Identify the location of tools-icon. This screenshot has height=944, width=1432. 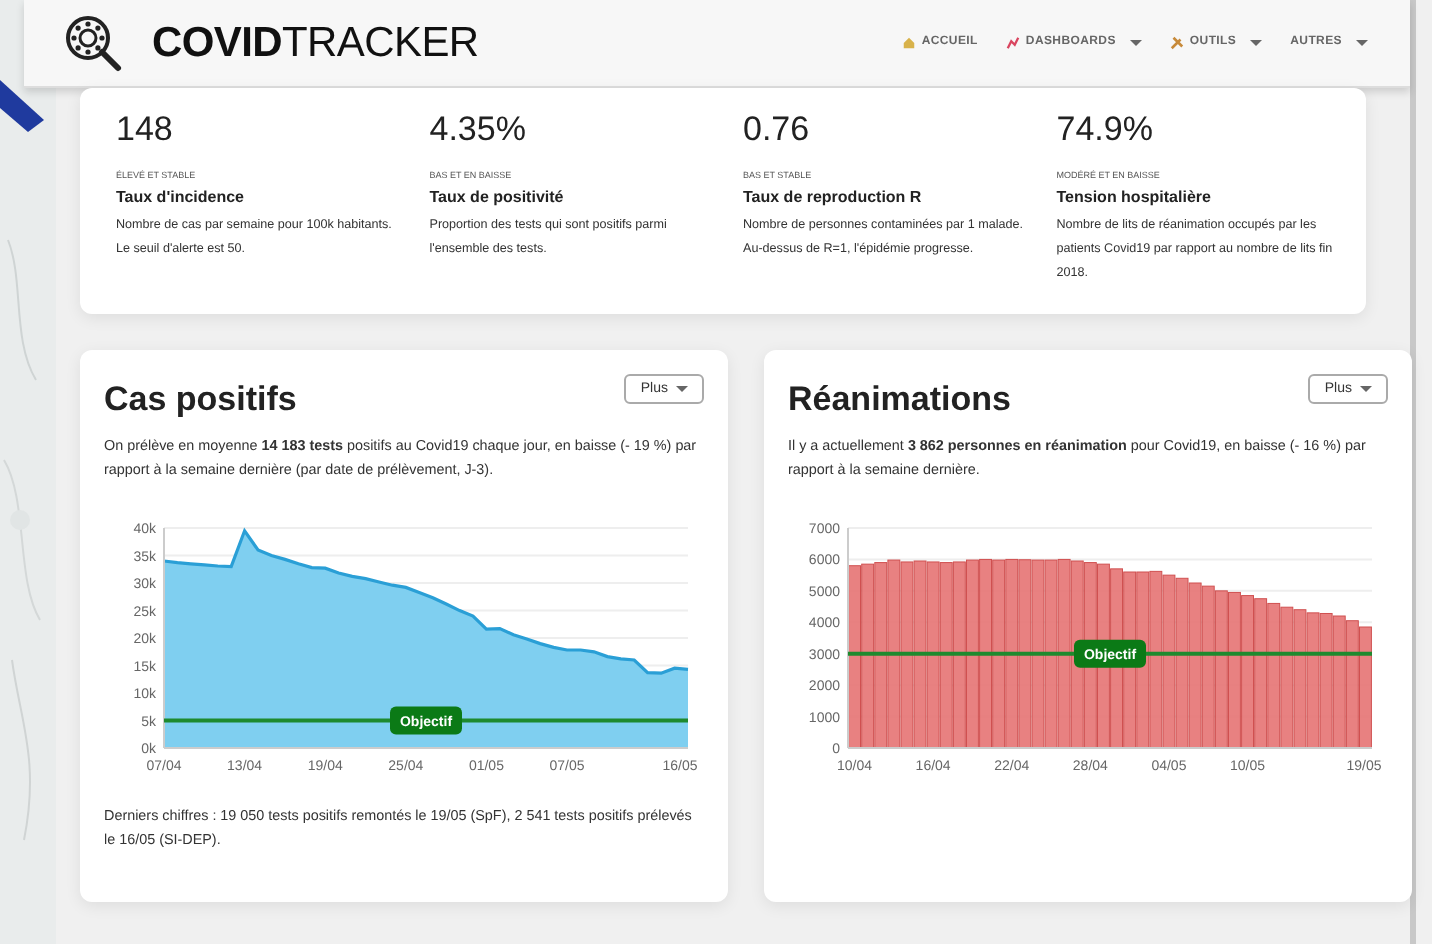
(1176, 43).